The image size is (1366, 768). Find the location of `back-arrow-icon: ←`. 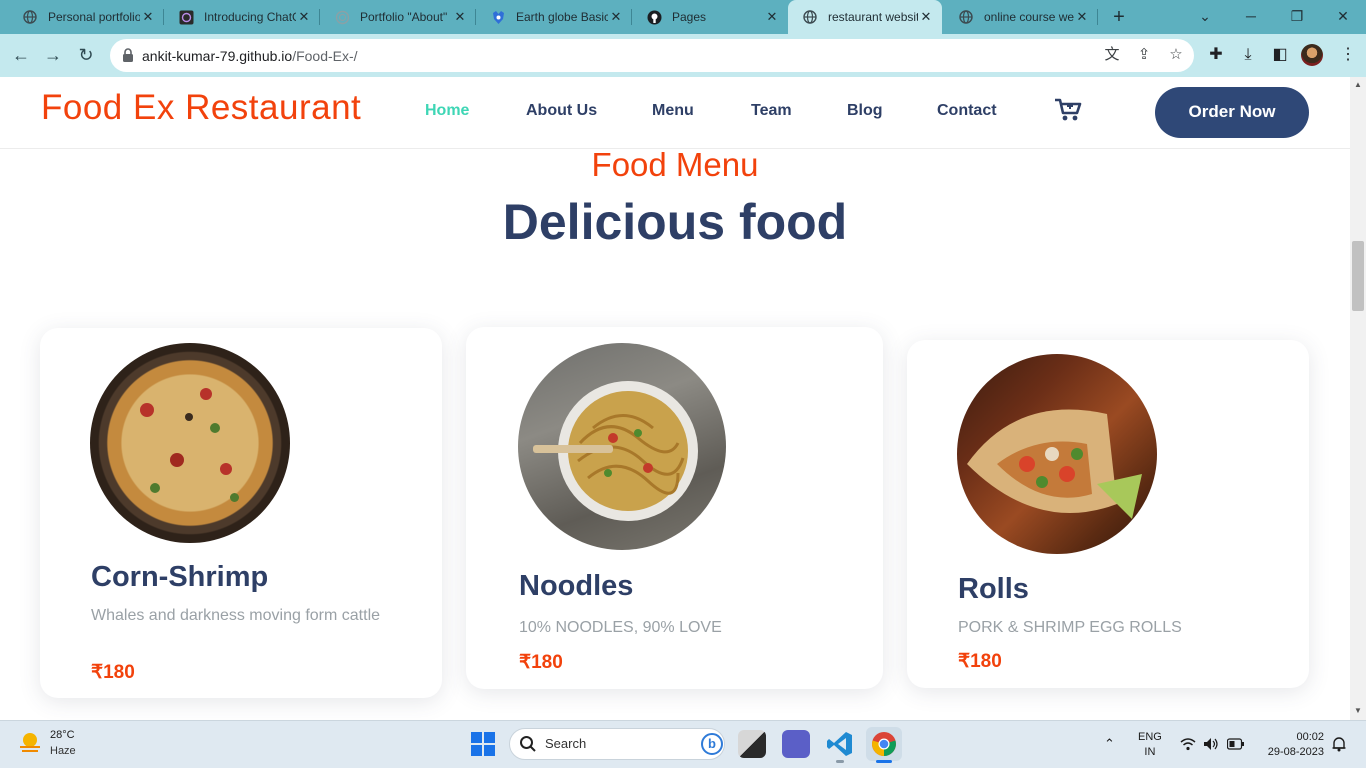

back-arrow-icon: ← is located at coordinates (21, 55).